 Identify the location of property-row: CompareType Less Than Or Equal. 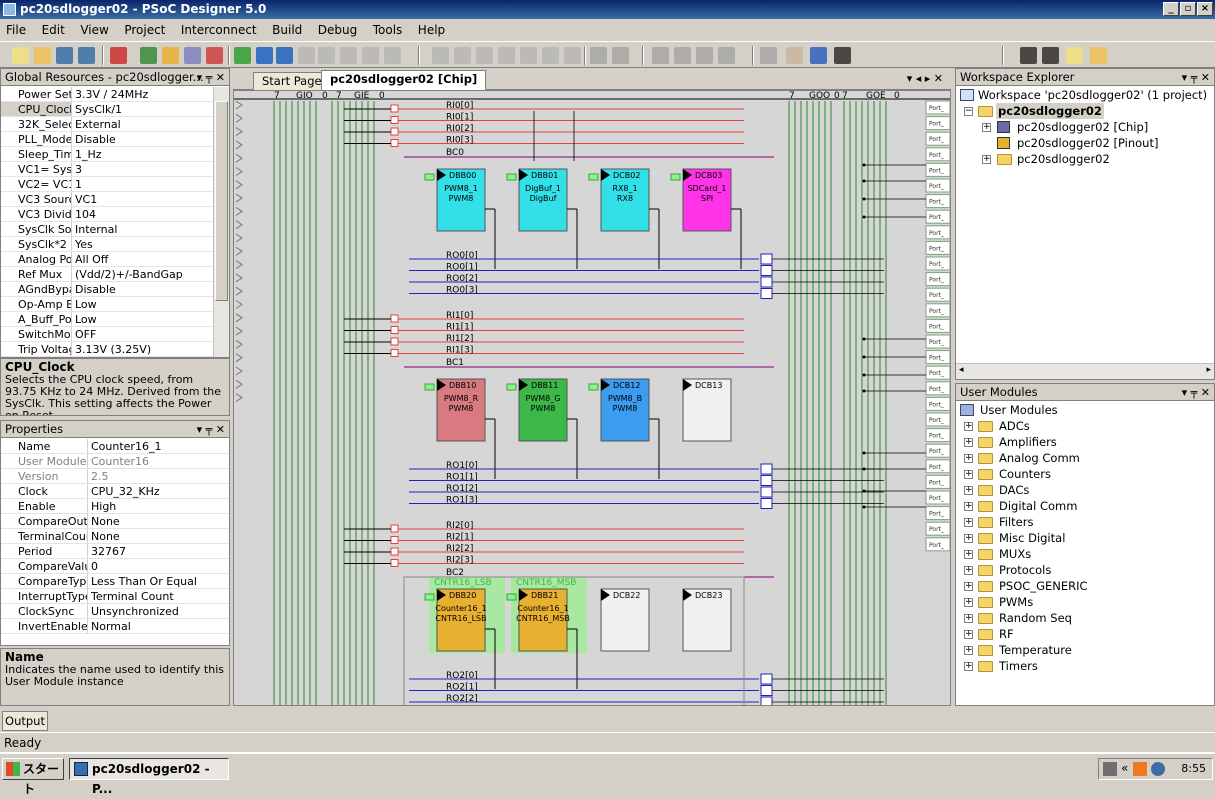
(115, 581).